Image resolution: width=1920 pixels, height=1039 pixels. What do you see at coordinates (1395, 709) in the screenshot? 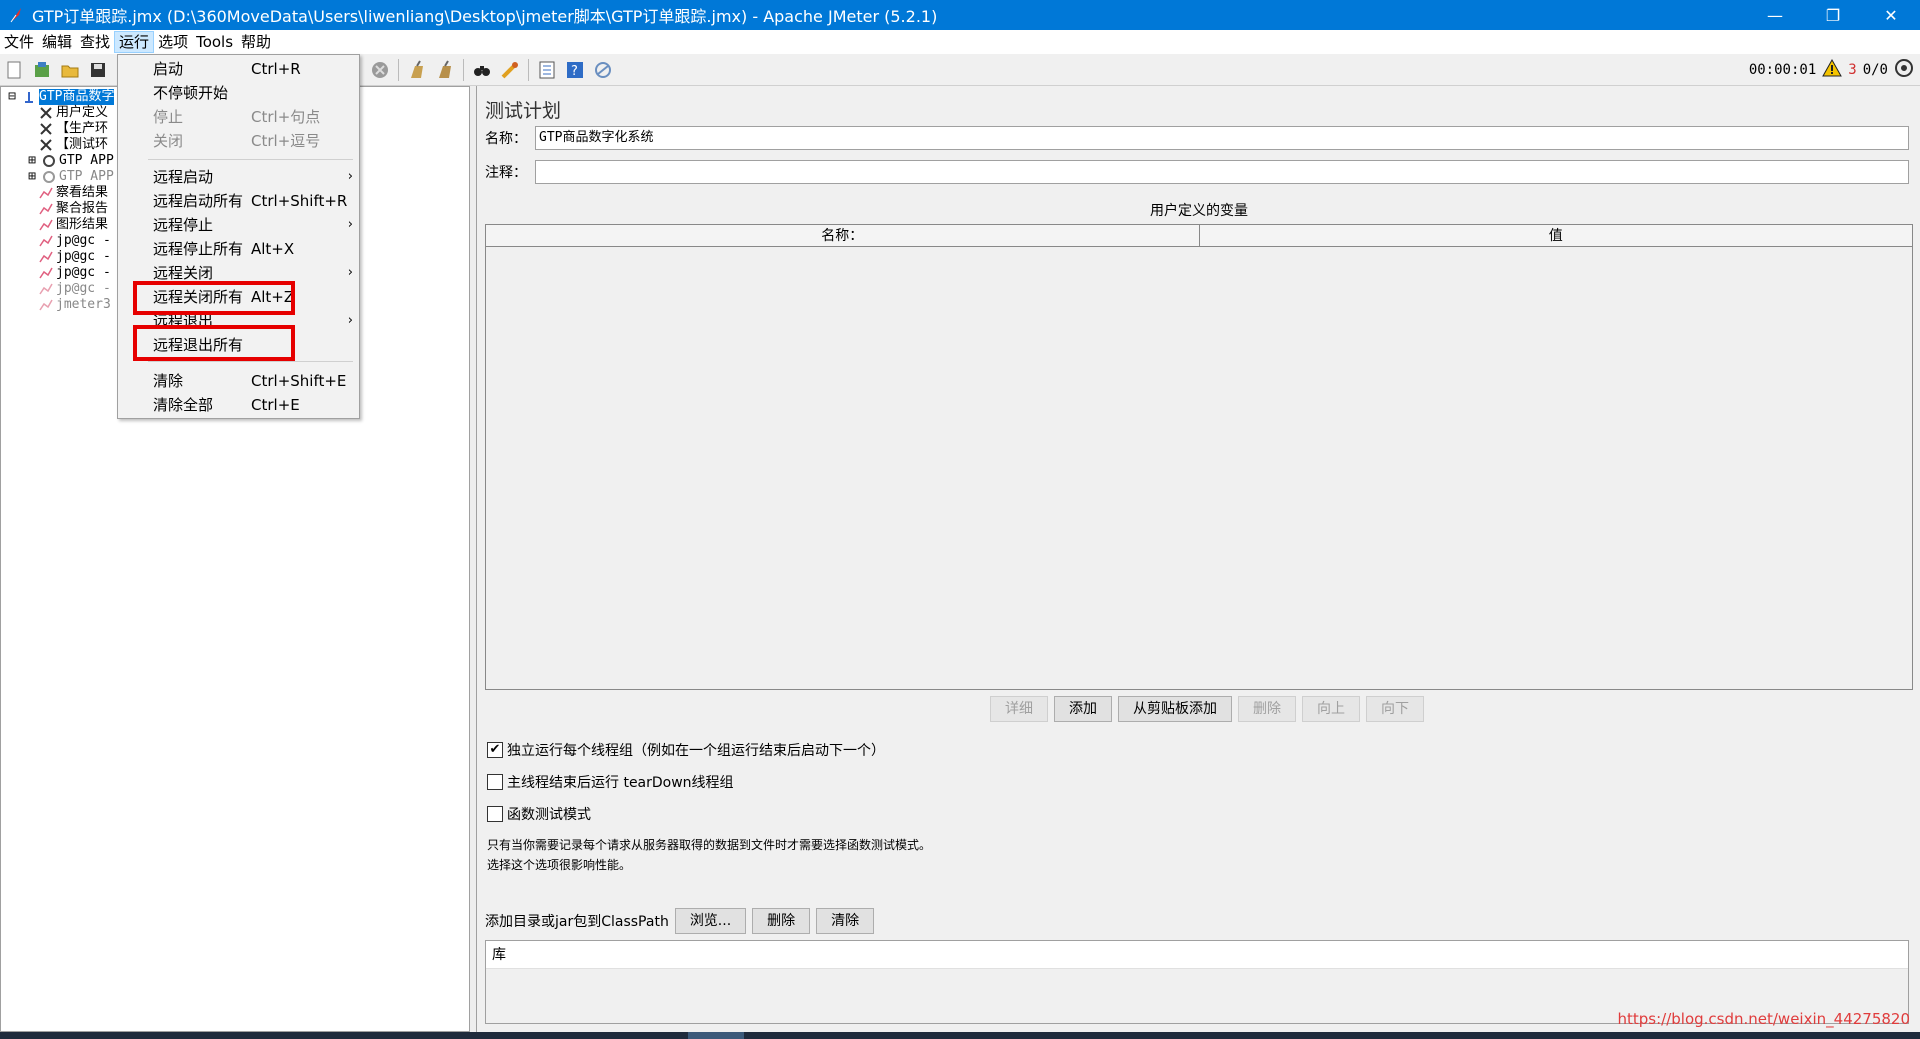
I see `move-down-button: 向下` at bounding box center [1395, 709].